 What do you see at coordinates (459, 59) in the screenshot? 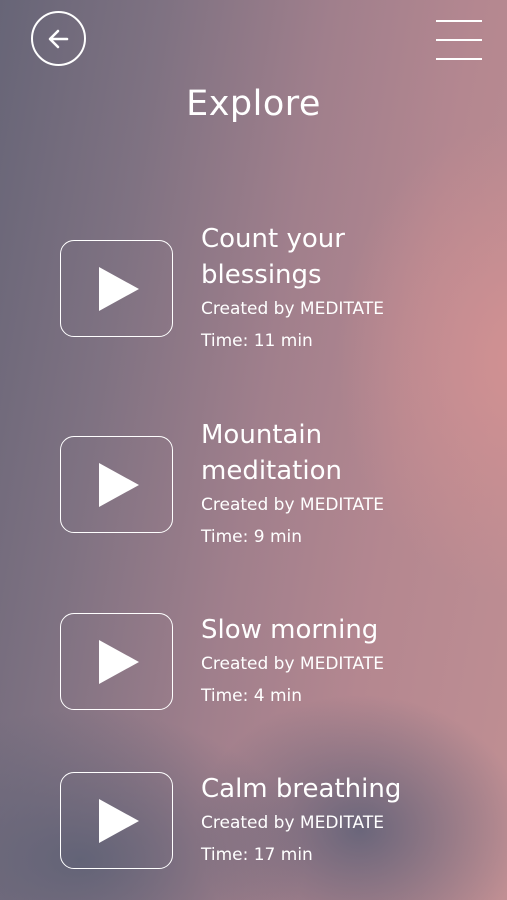
I see `hamburger-menu-icon-bottom` at bounding box center [459, 59].